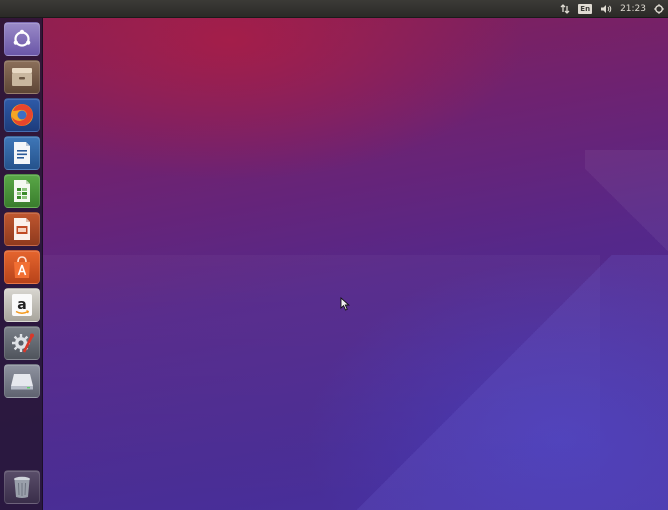  I want to click on launcher-item-software-center, so click(22, 267).